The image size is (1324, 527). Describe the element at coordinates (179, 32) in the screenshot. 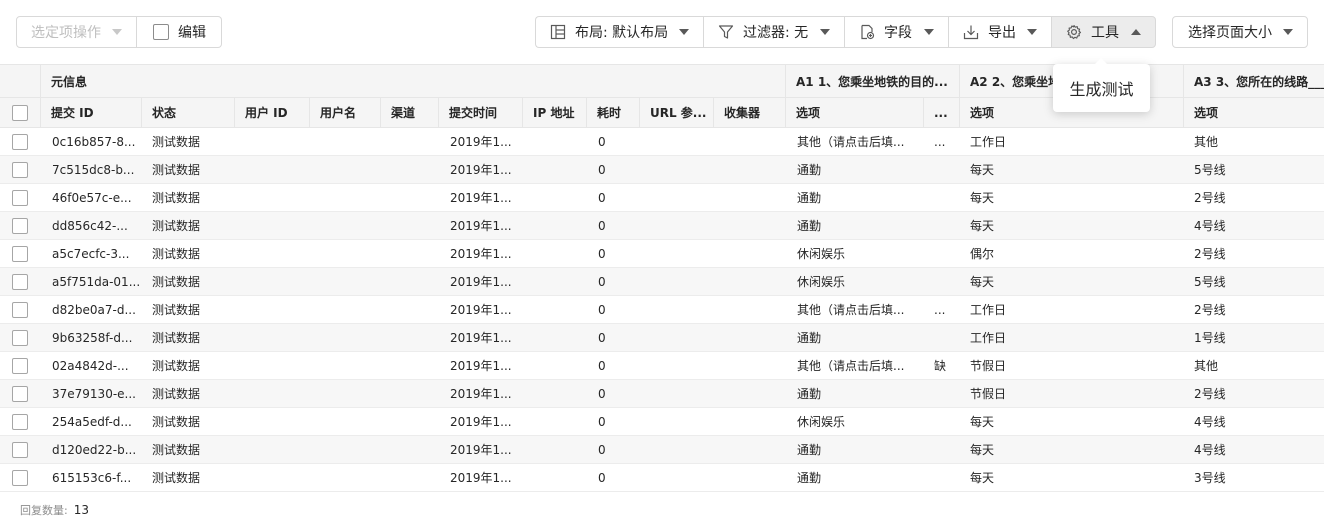

I see `edit-button: 编辑` at that location.